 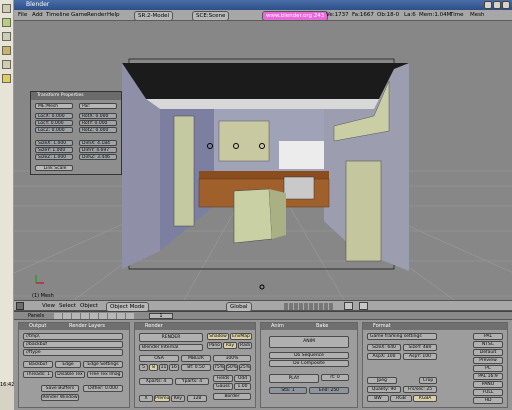 What do you see at coordinates (196, 367) in the screenshot?
I see `blur-factor-field: Bf: 0.50` at bounding box center [196, 367].